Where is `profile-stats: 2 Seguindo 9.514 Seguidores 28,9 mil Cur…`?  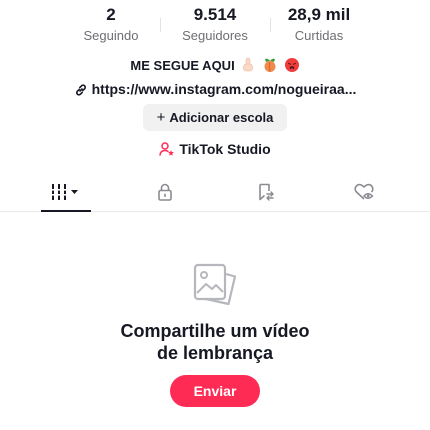 profile-stats: 2 Seguindo 9.514 Seguidores 28,9 mil Cur… is located at coordinates (215, 24).